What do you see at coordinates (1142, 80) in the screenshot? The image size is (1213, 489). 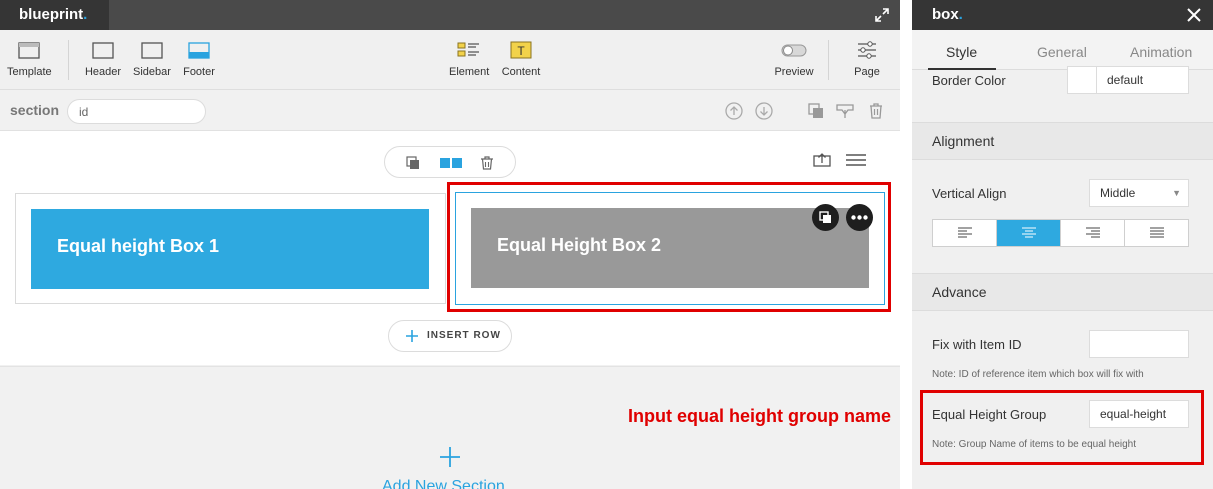 I see `border-color-input: default` at bounding box center [1142, 80].